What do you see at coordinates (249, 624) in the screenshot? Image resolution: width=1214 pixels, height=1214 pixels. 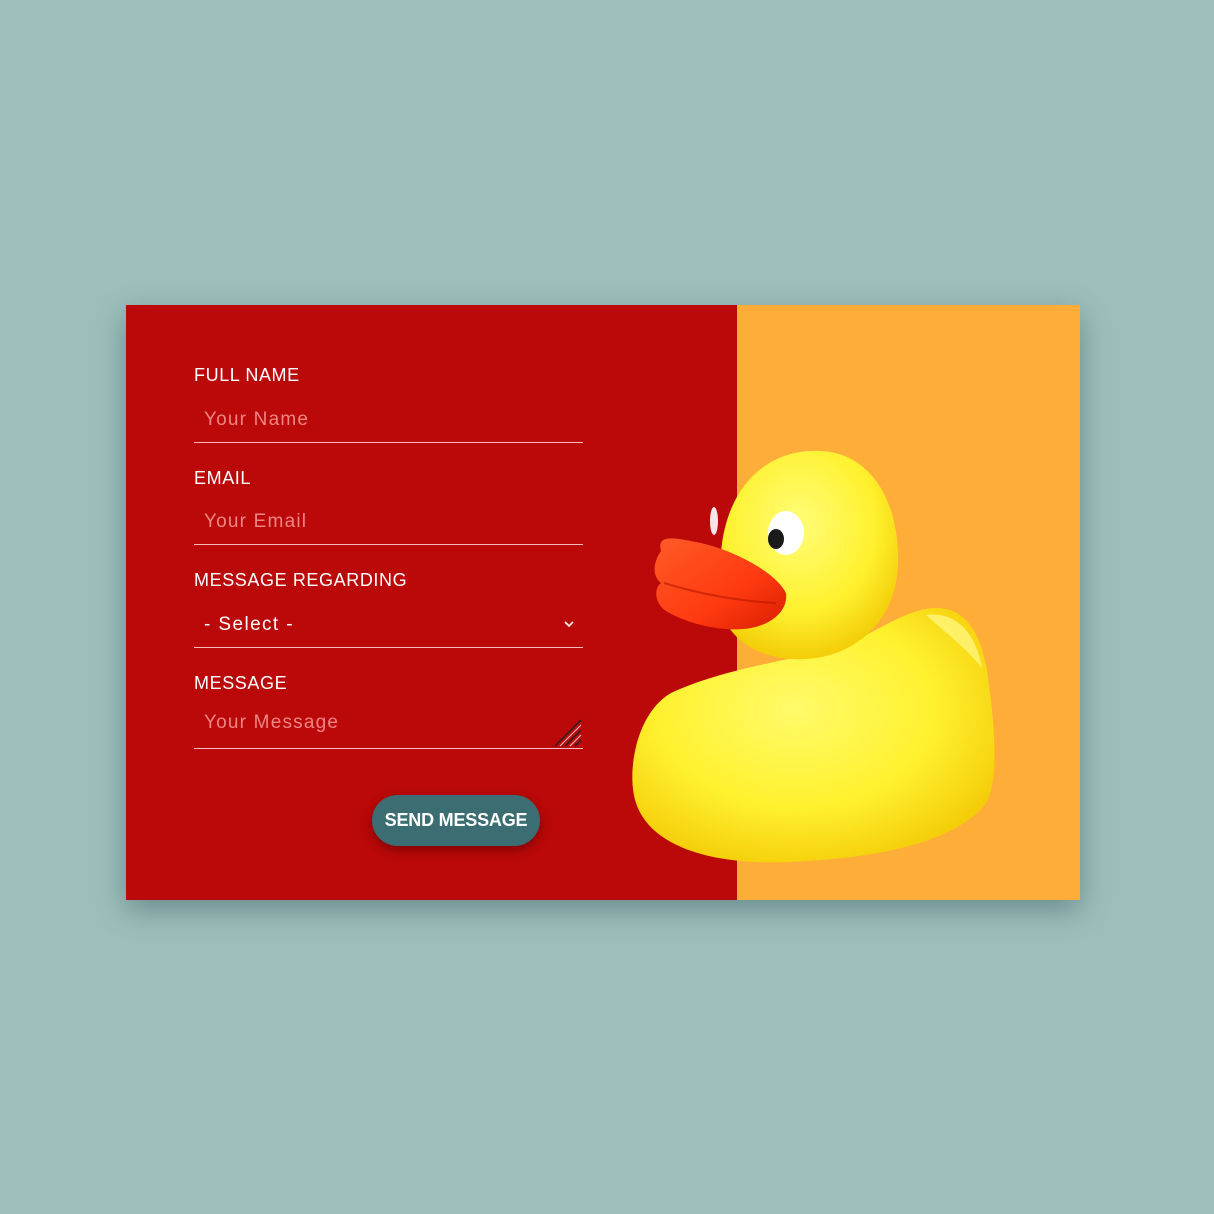 I see `select-value: - Select -` at bounding box center [249, 624].